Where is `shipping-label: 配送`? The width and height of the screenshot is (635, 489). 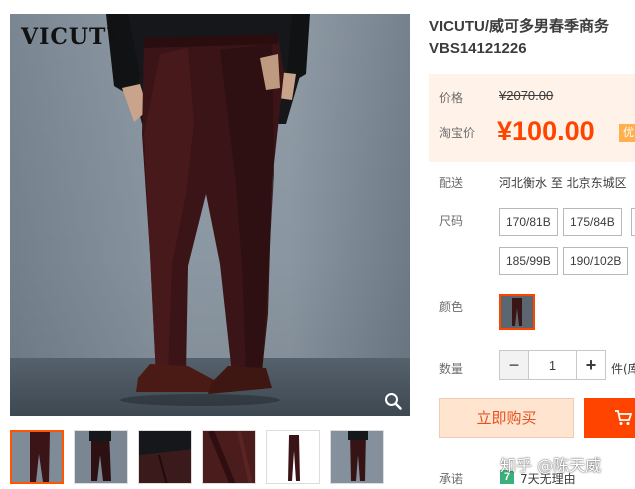 shipping-label: 配送 is located at coordinates (451, 183).